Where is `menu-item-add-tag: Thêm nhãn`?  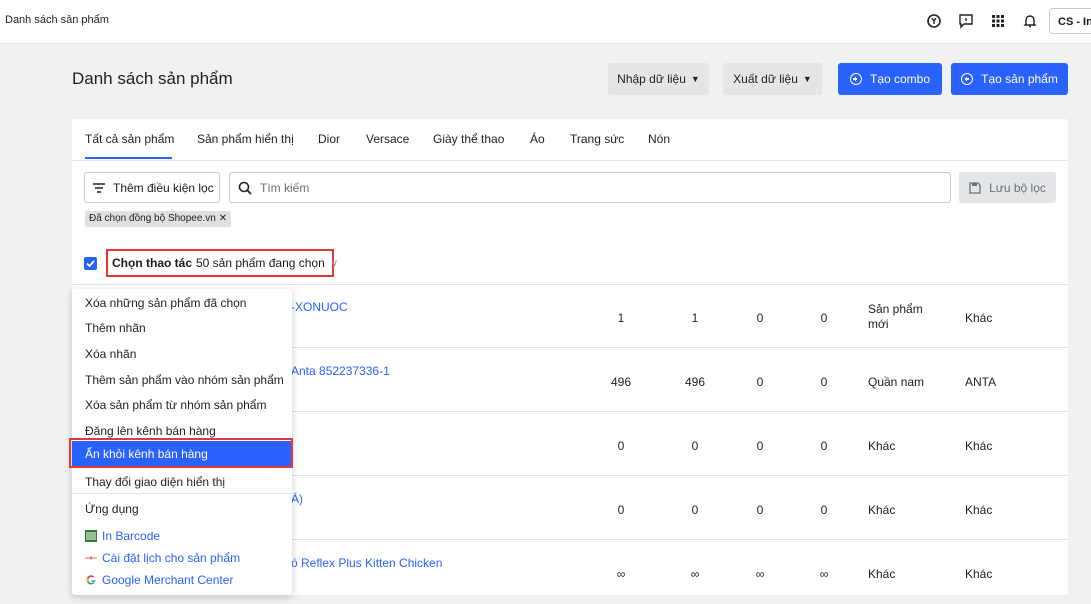 menu-item-add-tag: Thêm nhãn is located at coordinates (115, 328).